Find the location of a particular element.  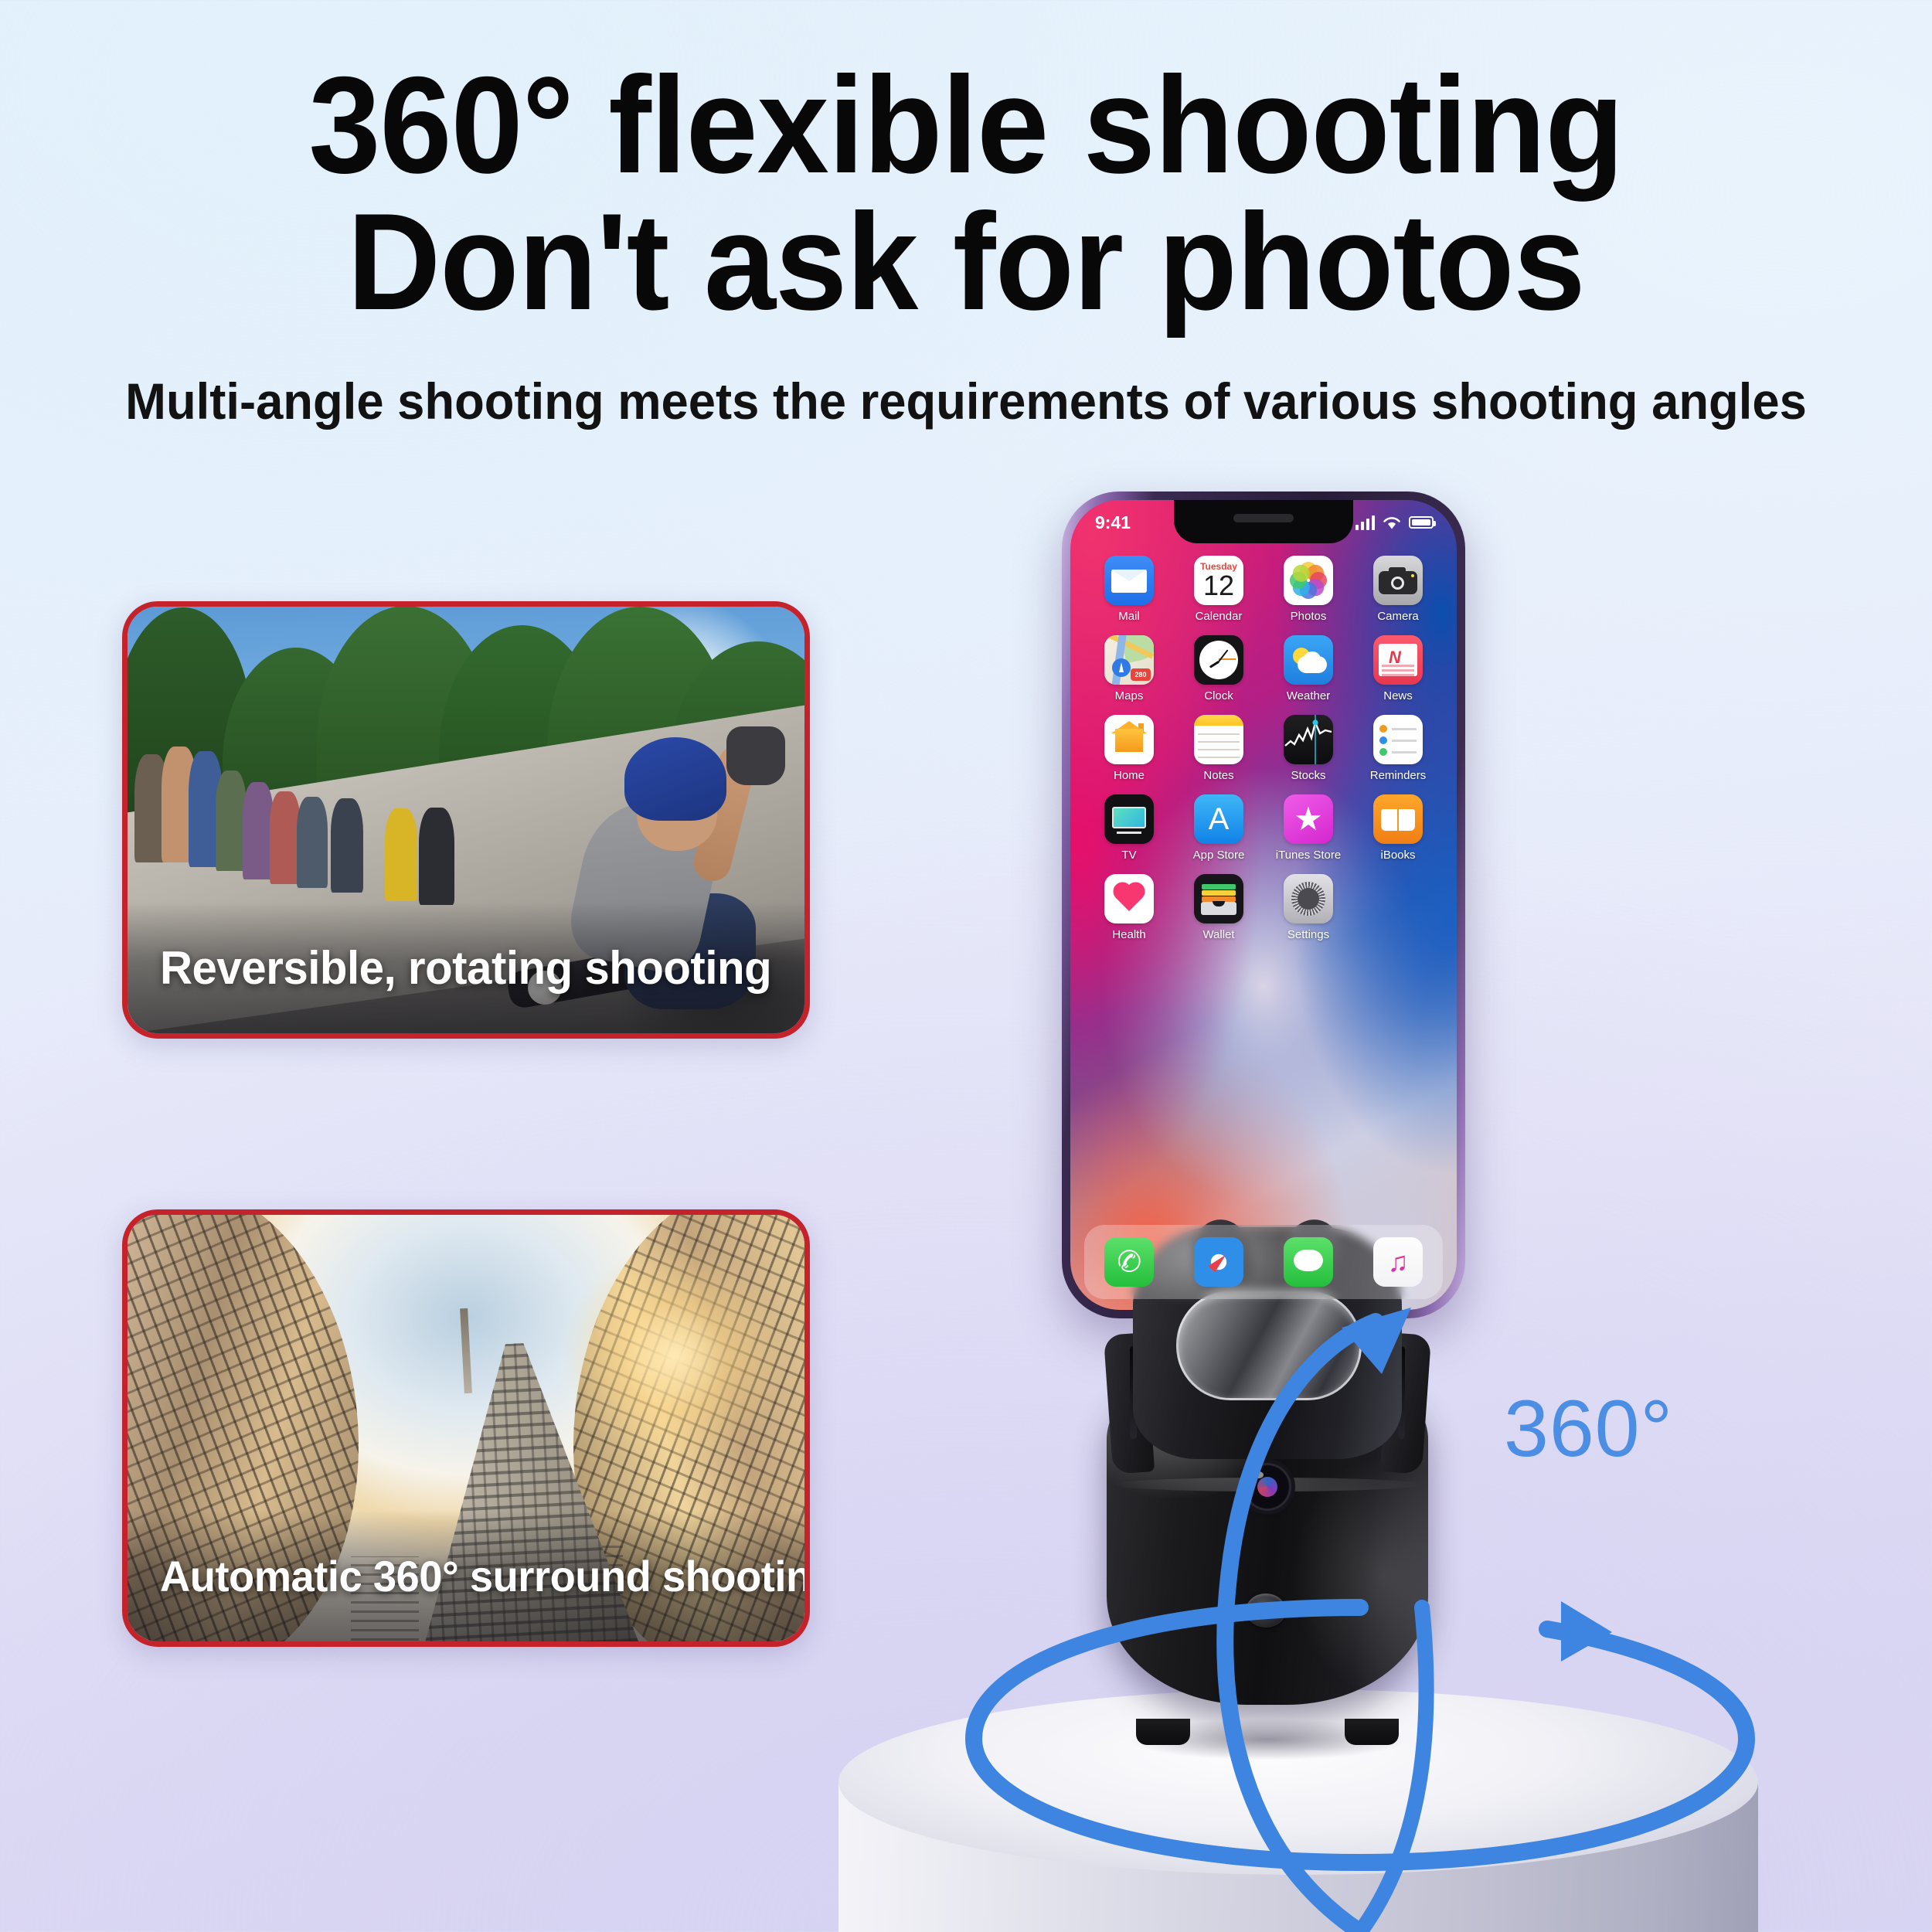

app-label: Weather is located at coordinates (1308, 695).